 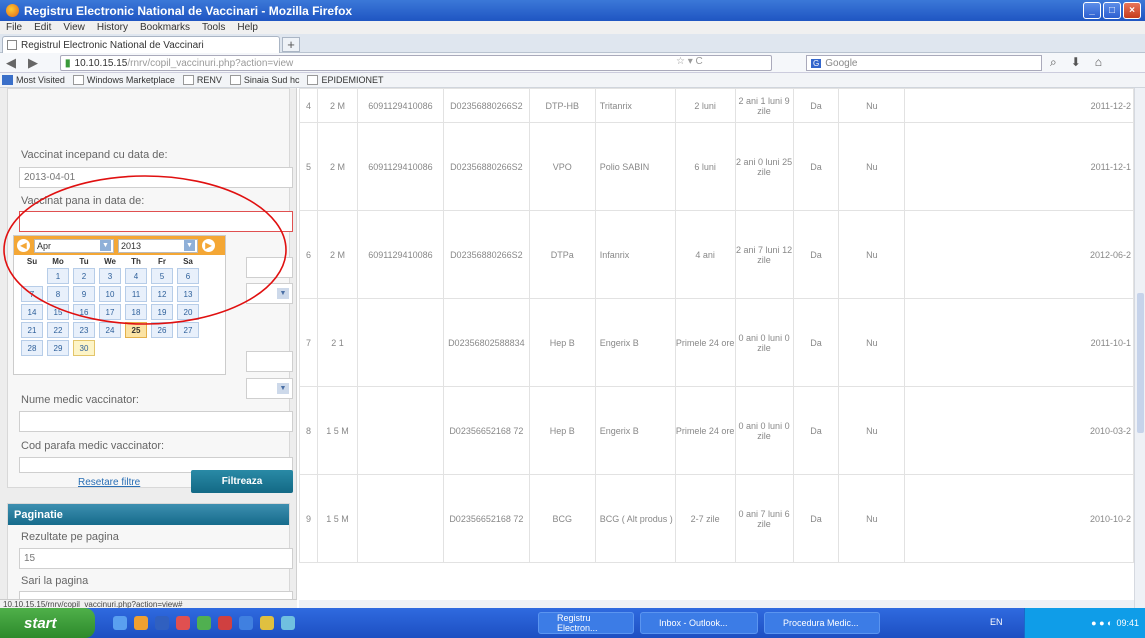 I want to click on calendar-day: 8, so click(x=58, y=294).